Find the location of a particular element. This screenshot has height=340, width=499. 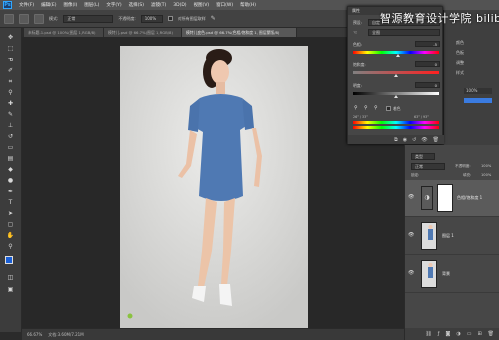

clip-to-layer-icon: ⧉ is located at coordinates (396, 140).